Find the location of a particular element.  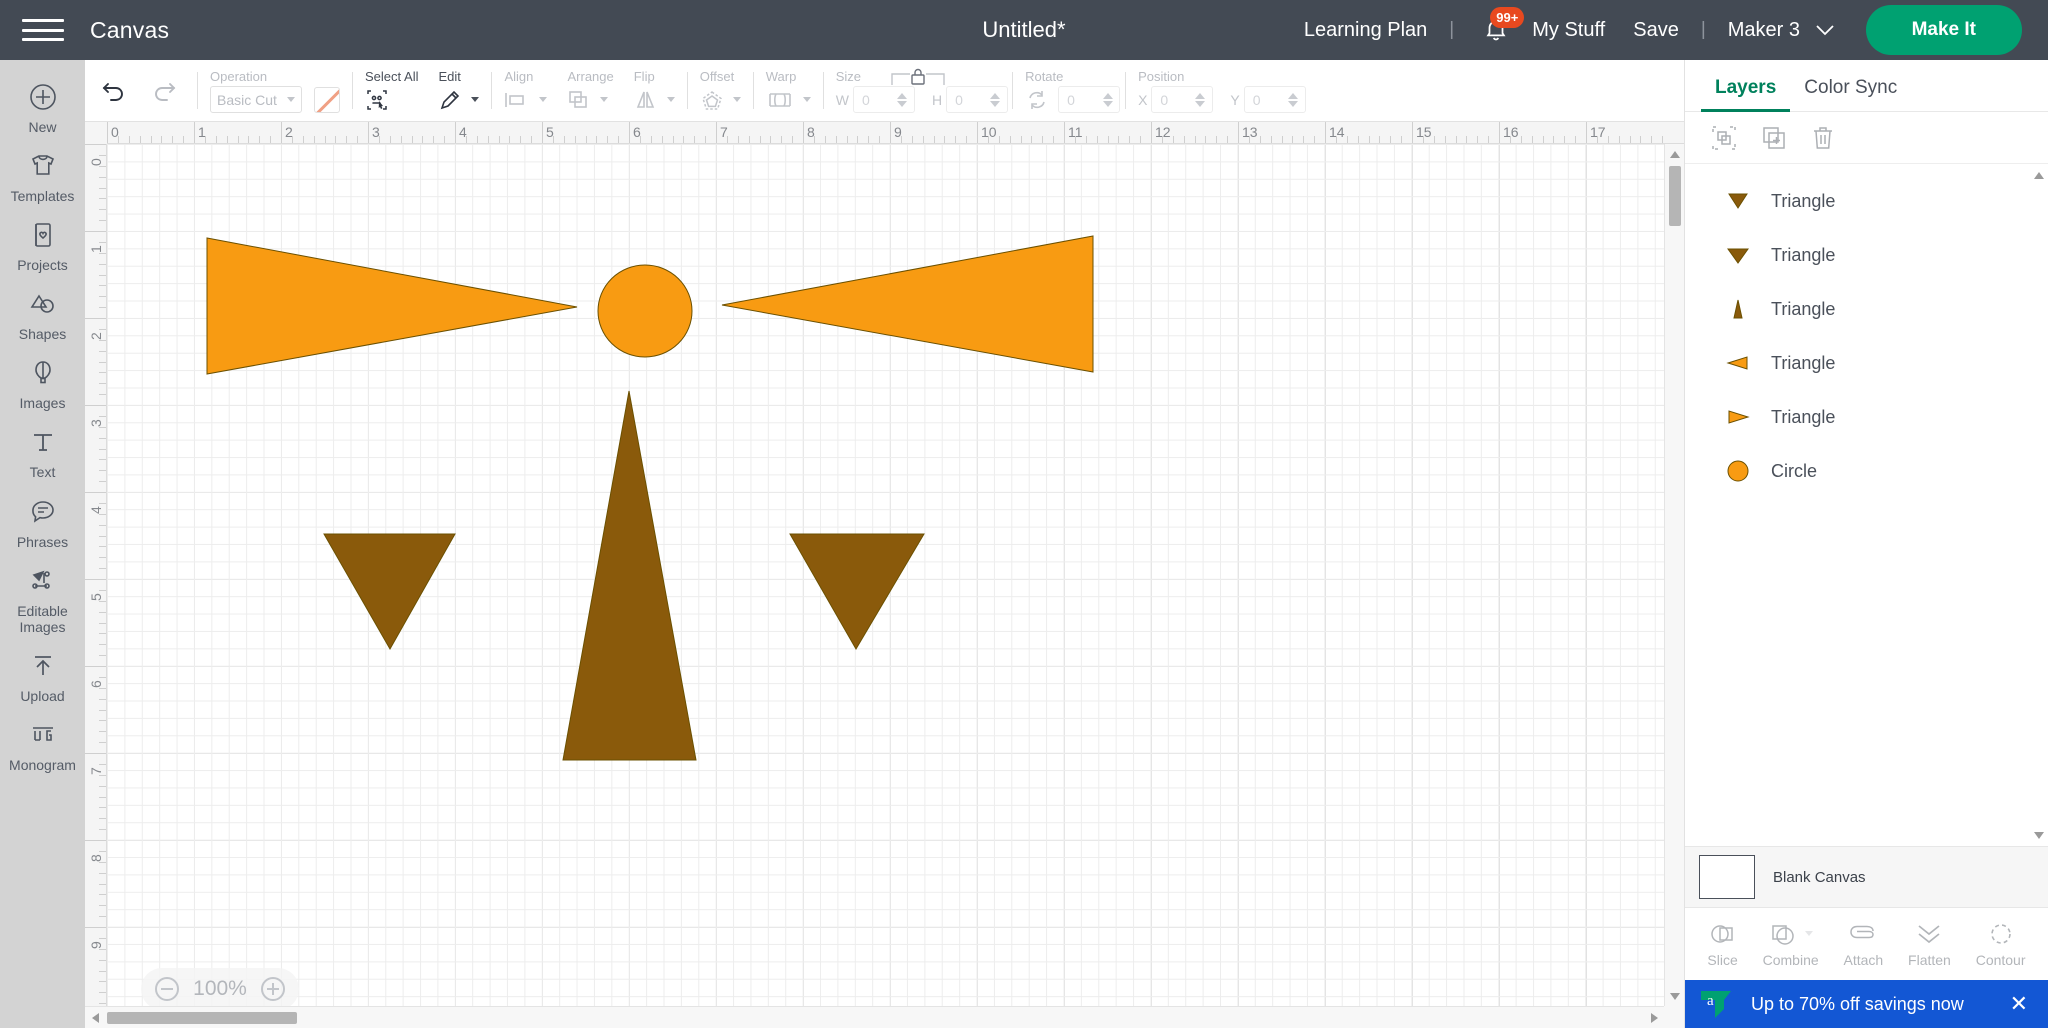

pencil-icon is located at coordinates (450, 100).